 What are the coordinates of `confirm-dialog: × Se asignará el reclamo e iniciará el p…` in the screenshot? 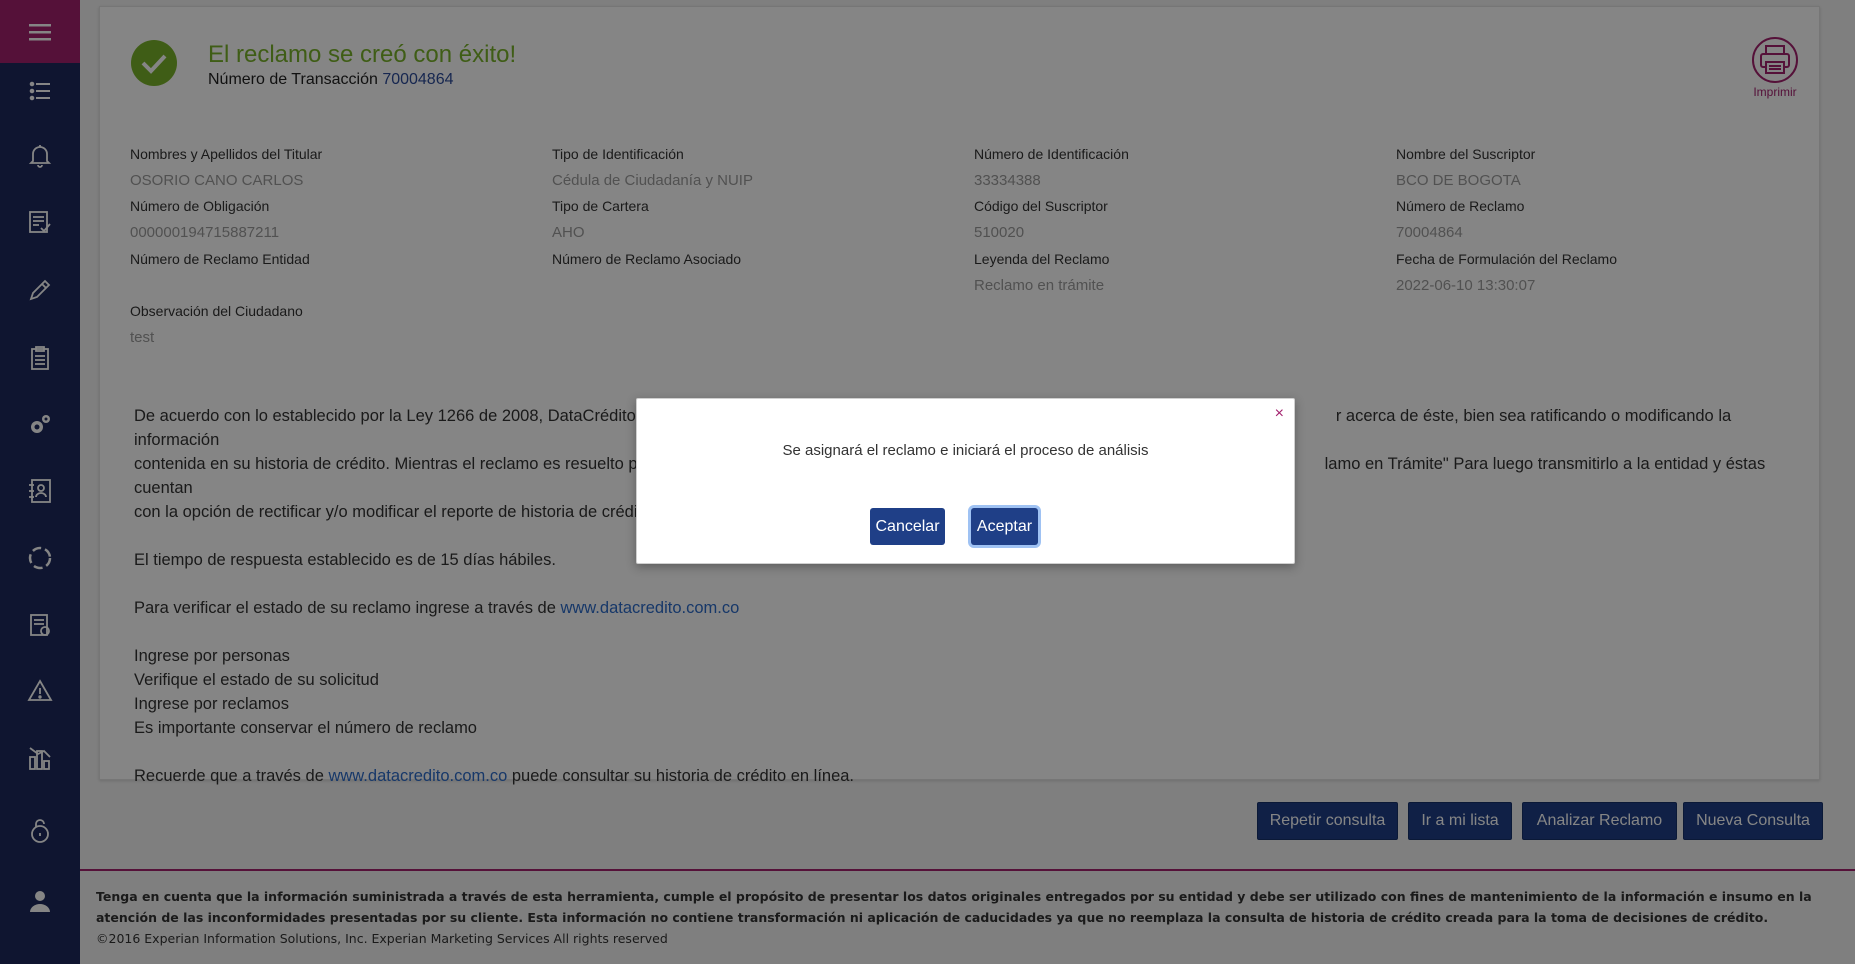 It's located at (965, 481).